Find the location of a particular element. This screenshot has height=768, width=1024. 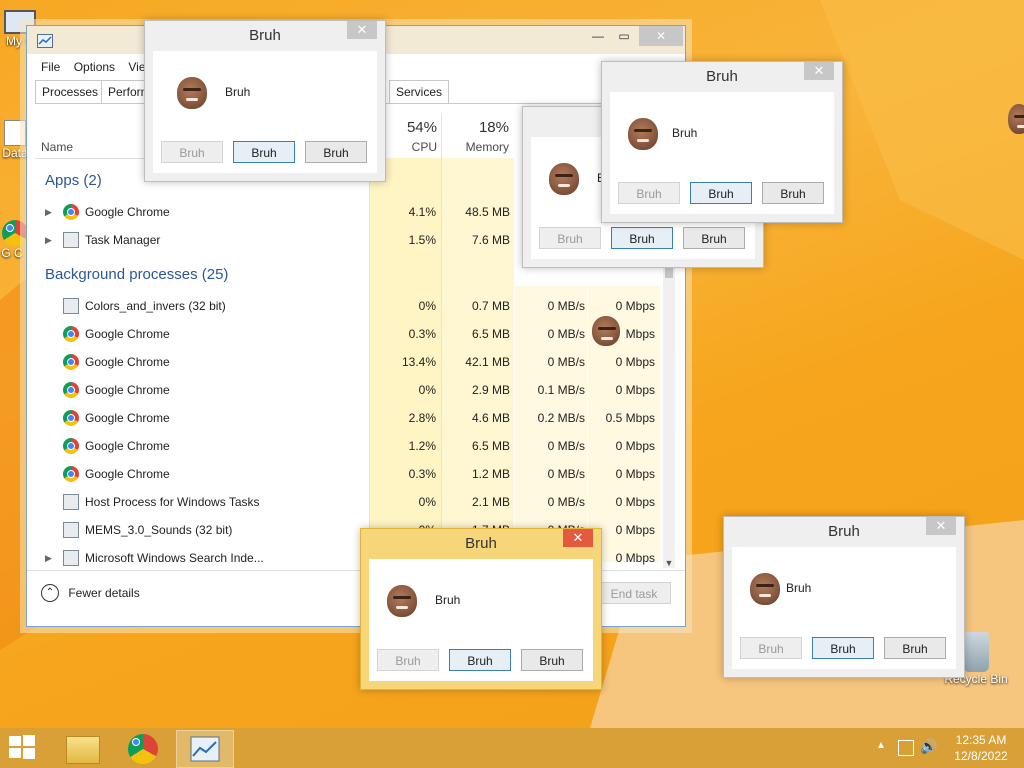

column-header-memory: Memory is located at coordinates (483, 147).